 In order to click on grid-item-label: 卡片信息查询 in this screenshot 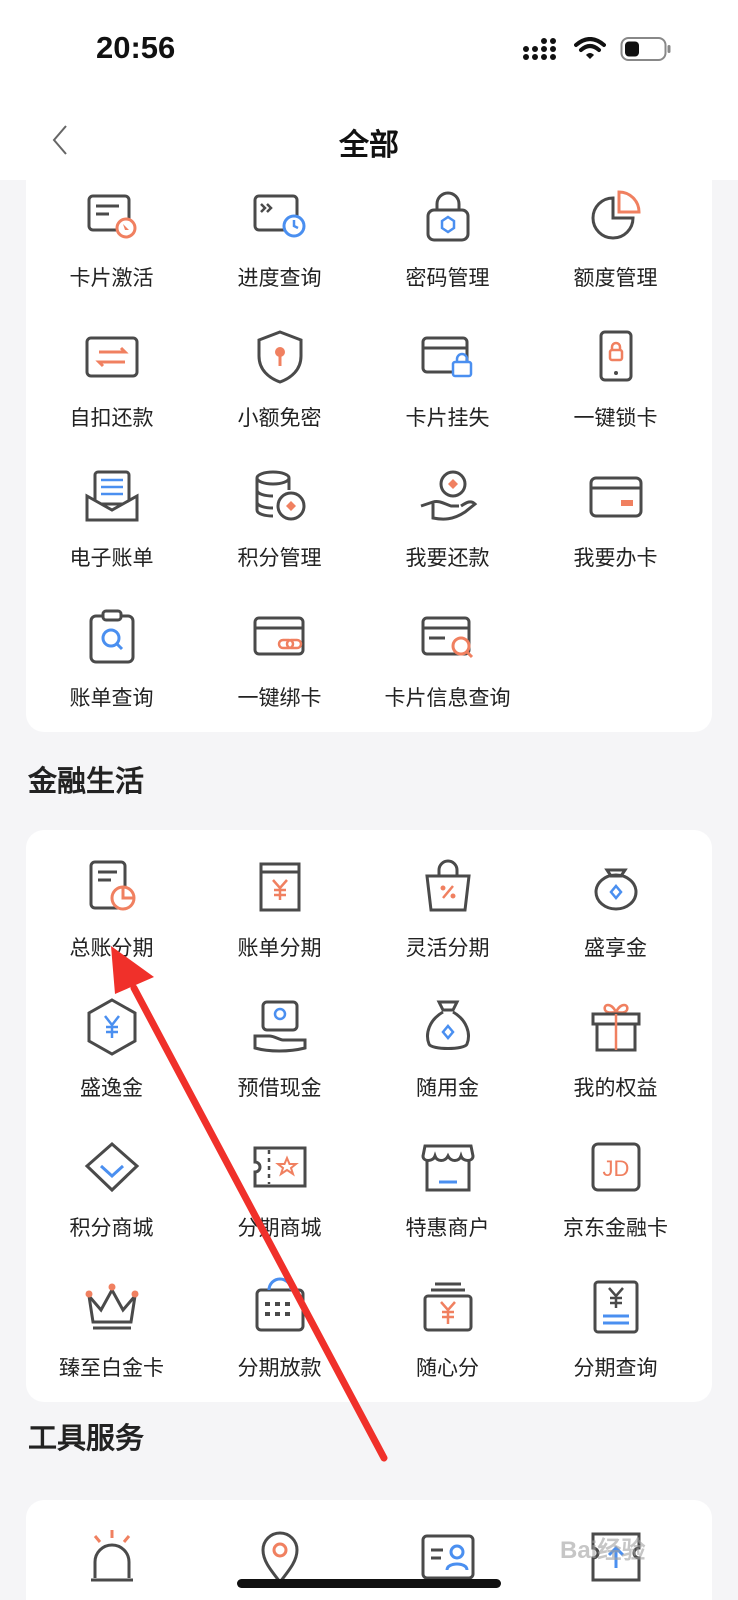, I will do `click(447, 698)`.